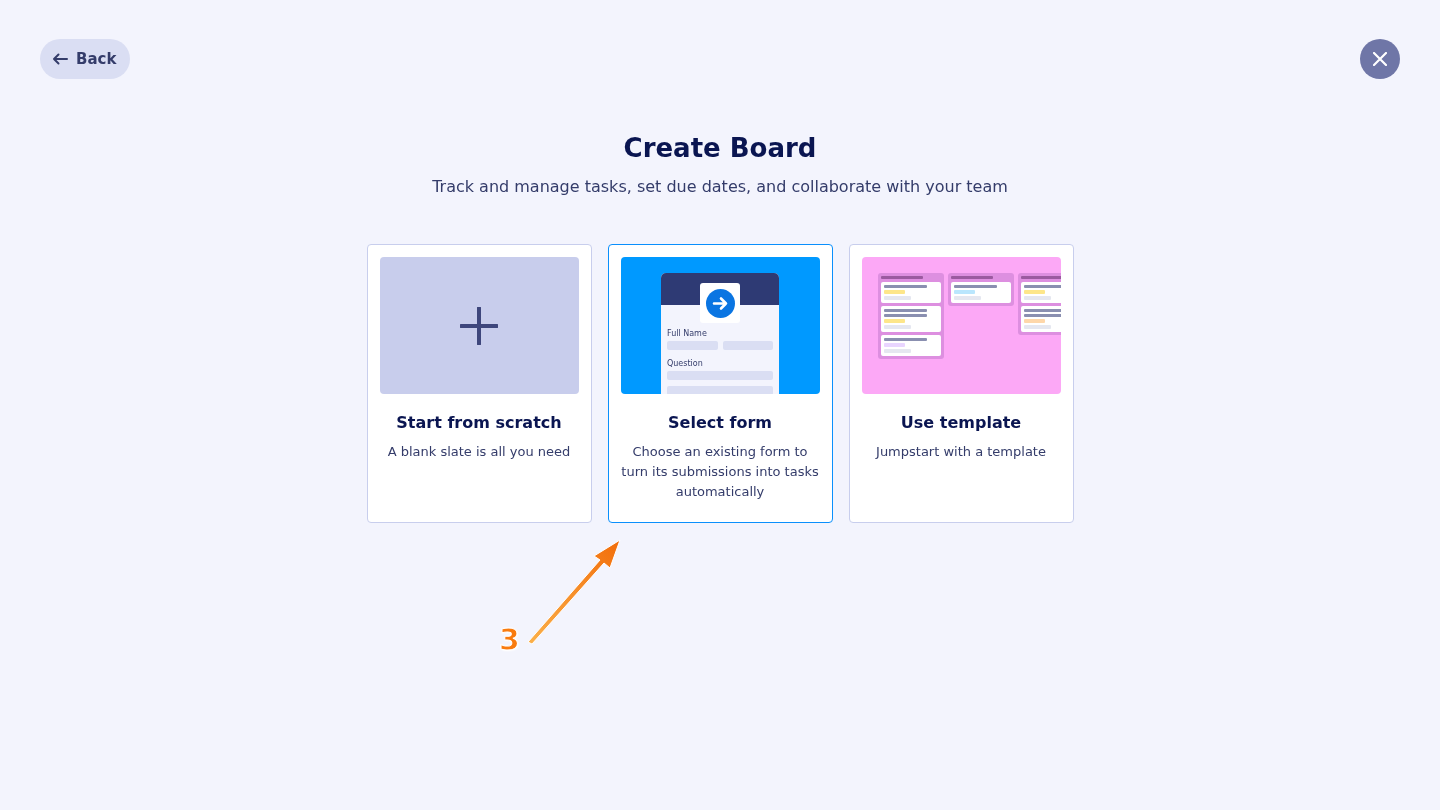 The image size is (1440, 810). Describe the element at coordinates (85, 59) in the screenshot. I see `back-button: Back` at that location.